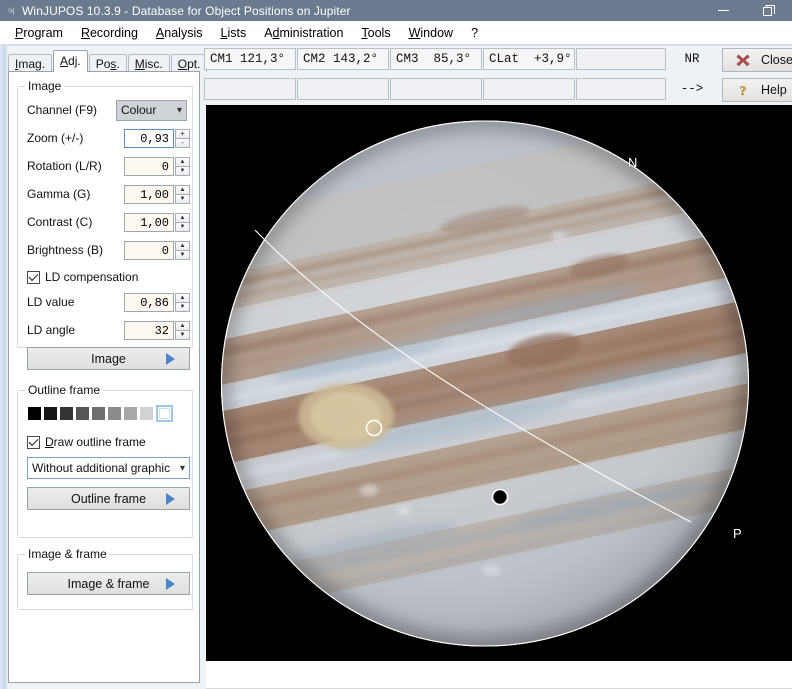 The width and height of the screenshot is (792, 689). I want to click on additional-graphic-select: Without additional graphic ▾, so click(108, 468).